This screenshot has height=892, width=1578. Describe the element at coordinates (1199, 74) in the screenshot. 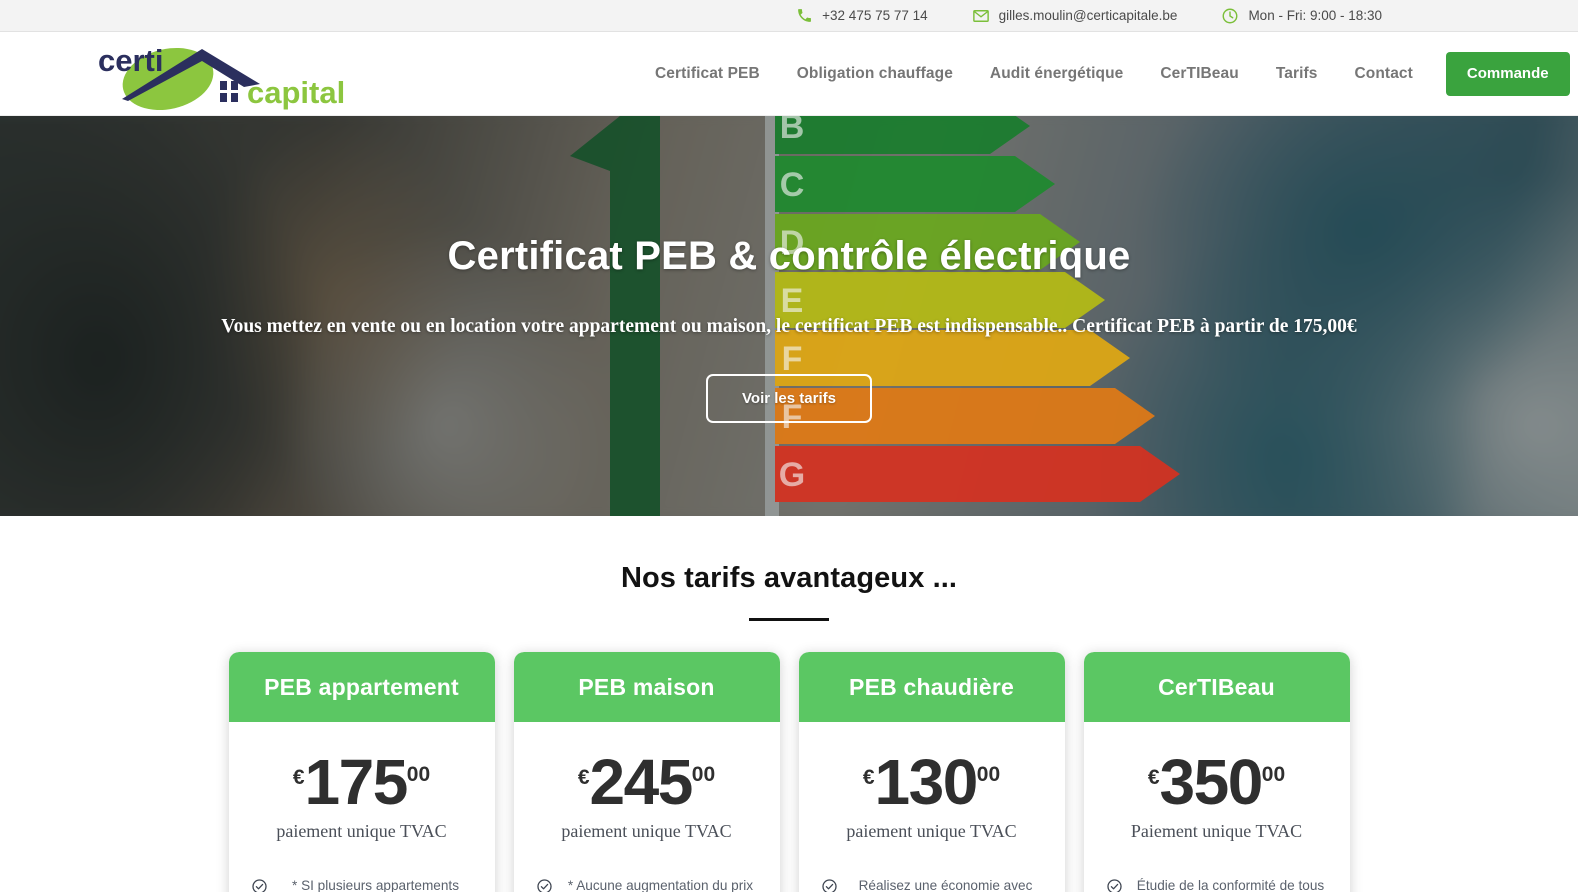

I see `nav-item-certibeau: CerTIBeau` at that location.